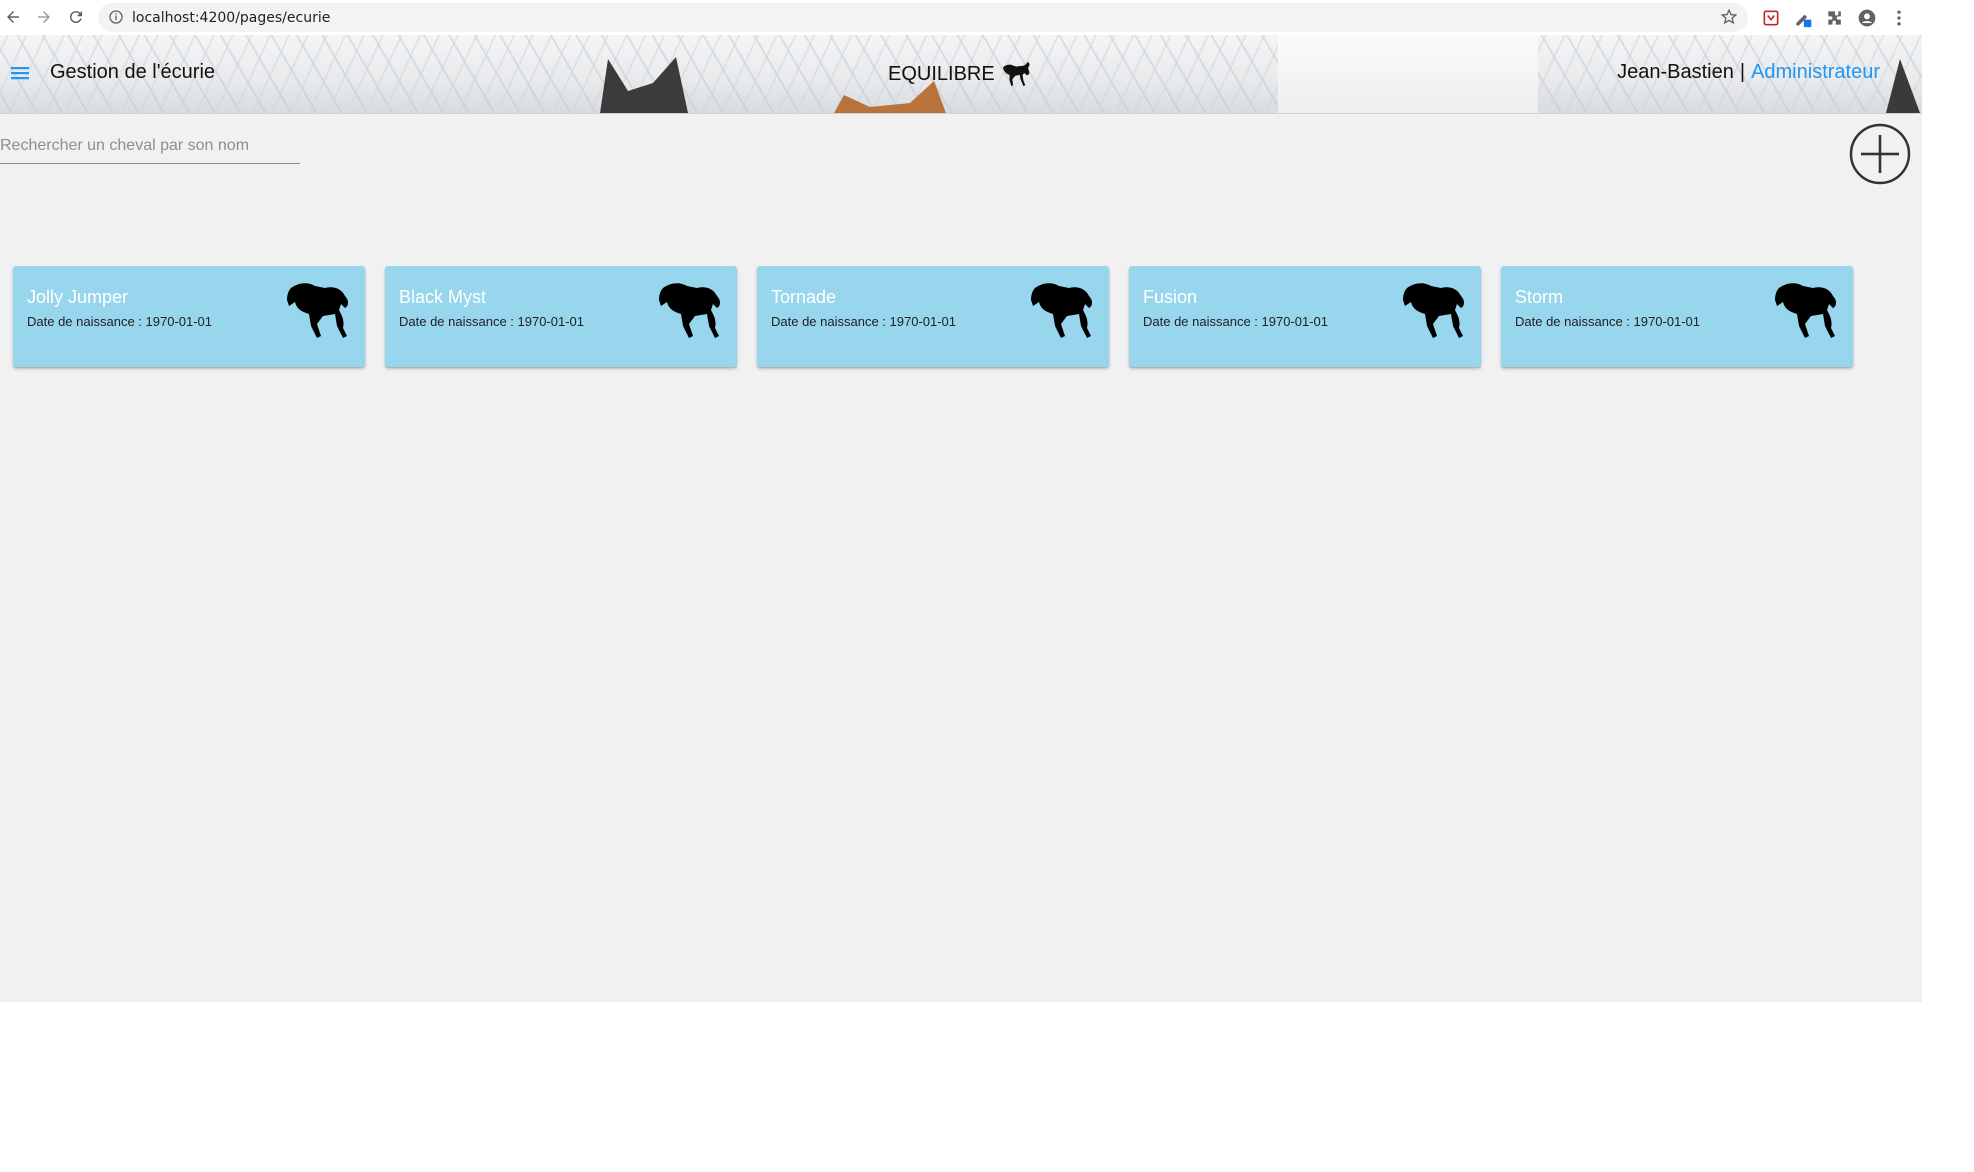 The width and height of the screenshot is (1974, 1172). What do you see at coordinates (1748, 72) in the screenshot?
I see `user-info: Jean-Bastien | Administrateur` at bounding box center [1748, 72].